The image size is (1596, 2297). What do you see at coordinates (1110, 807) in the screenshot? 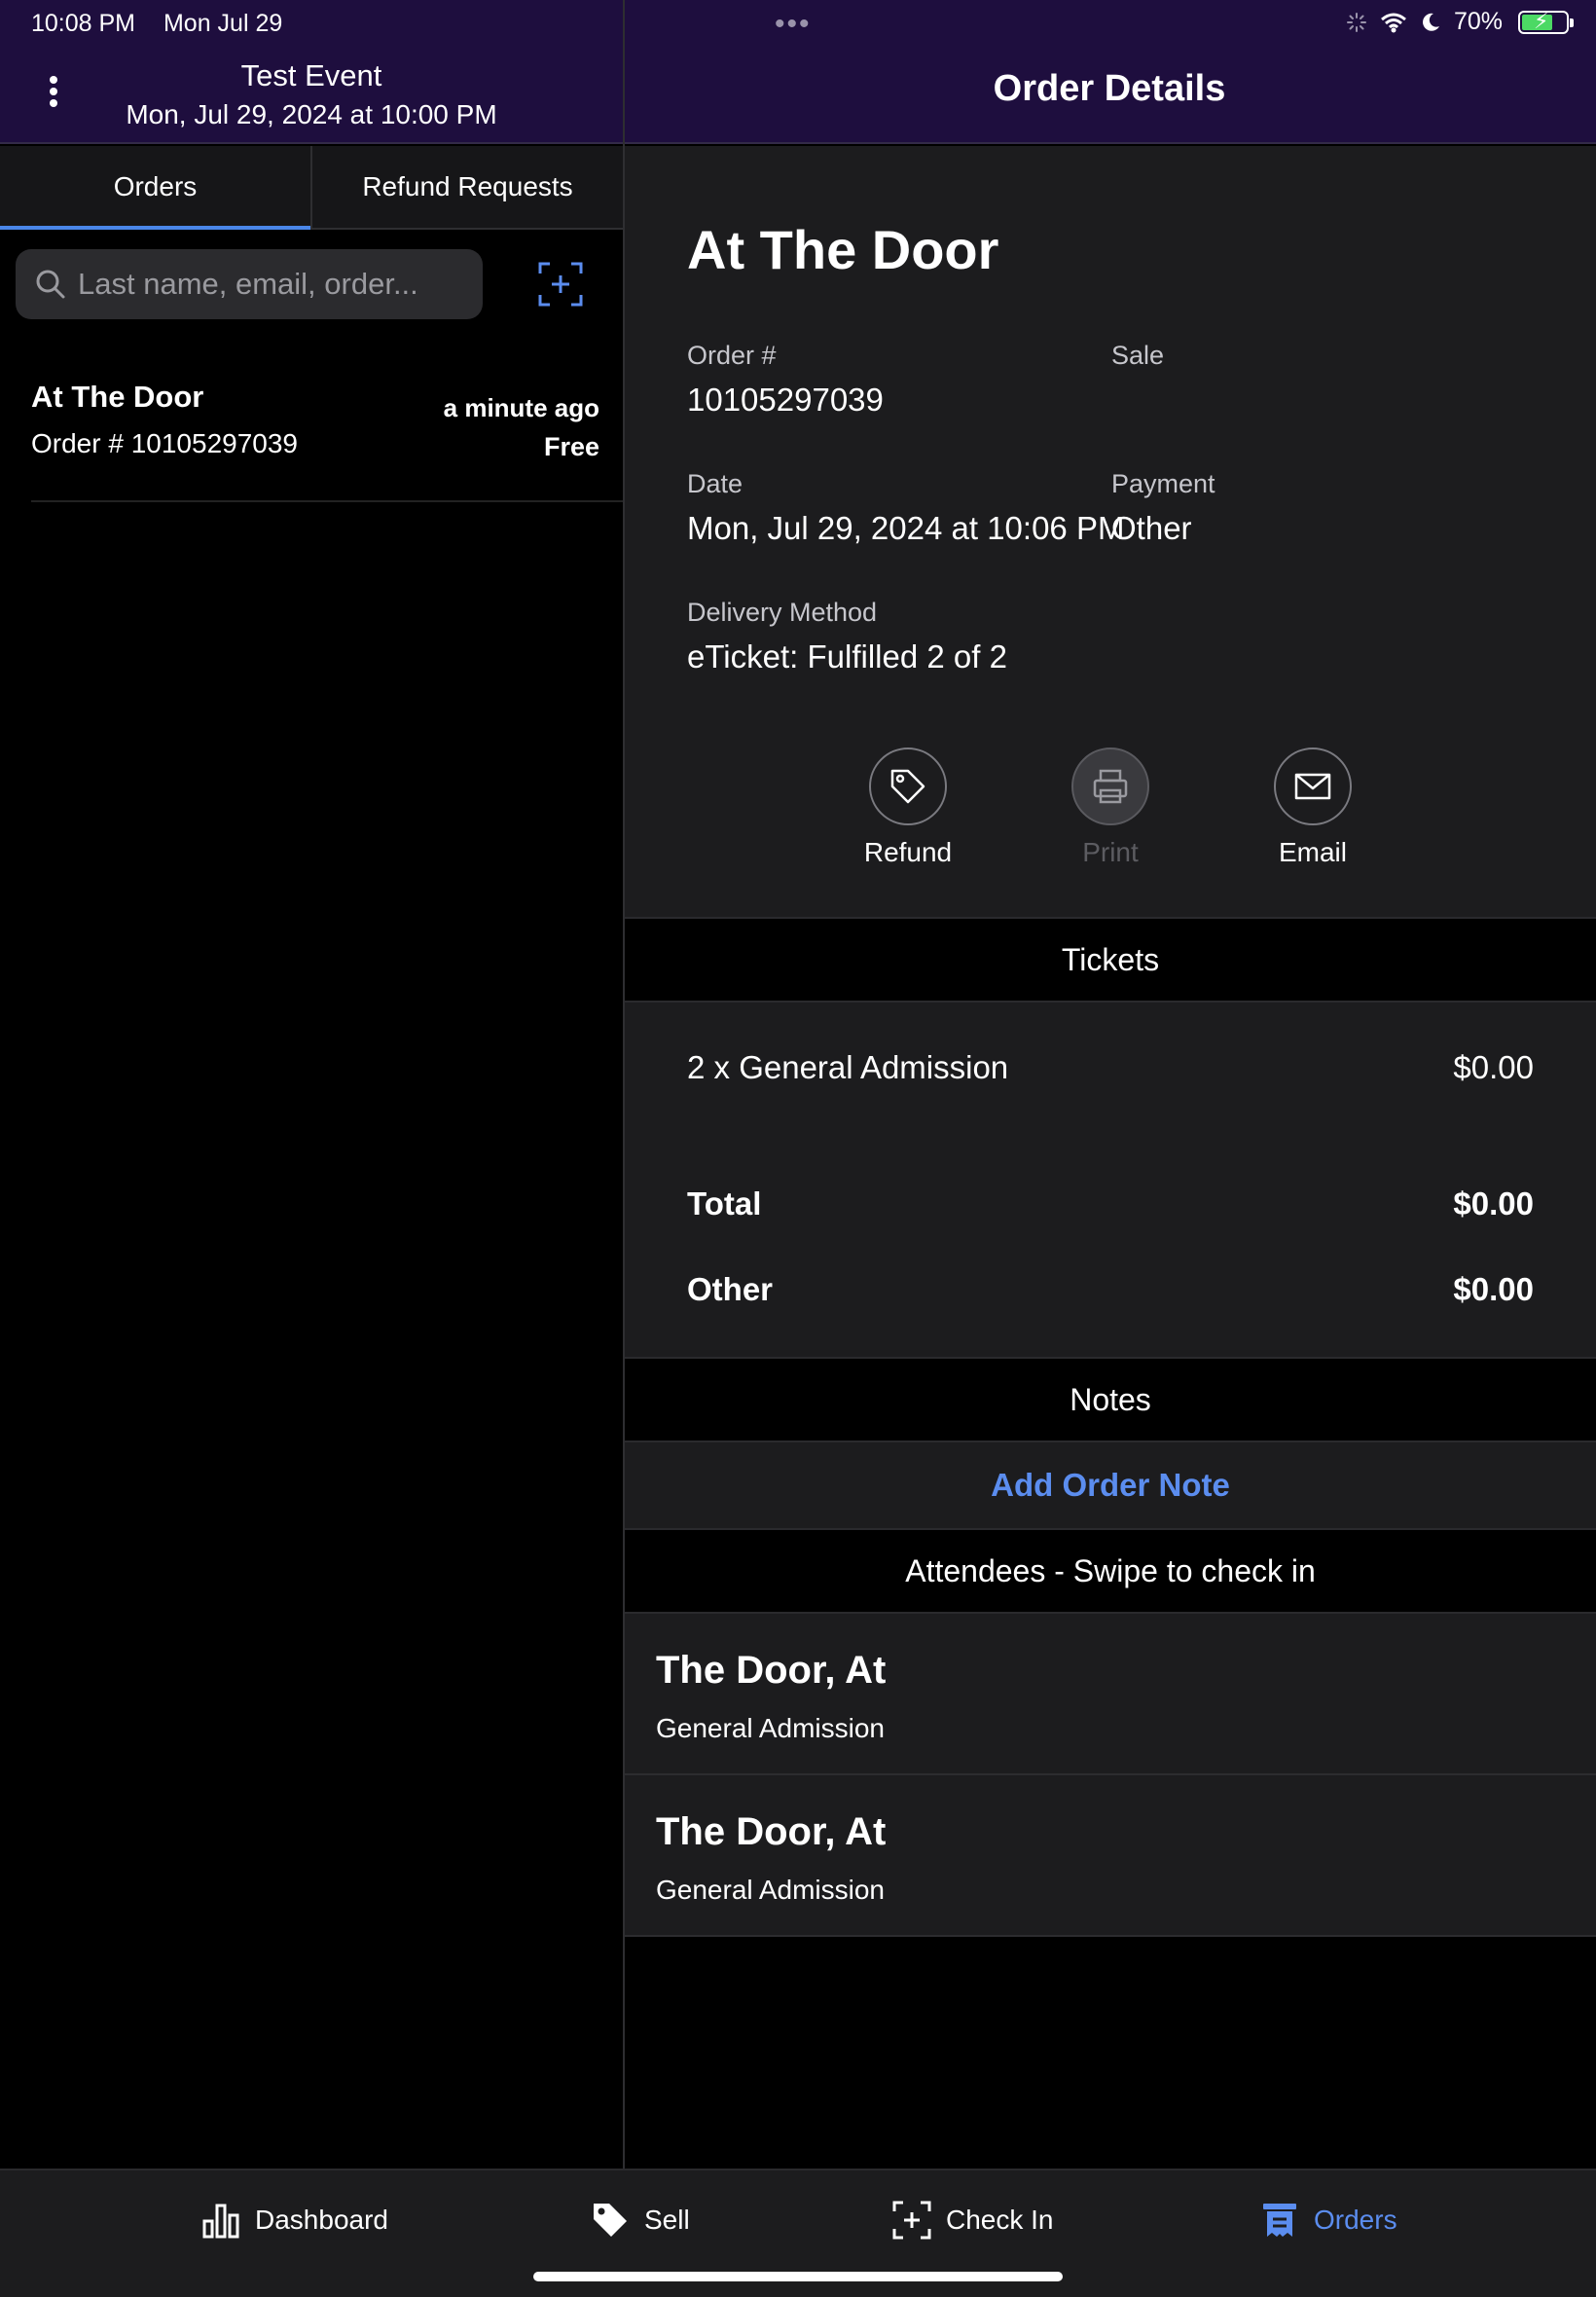
I see `print-button: Print` at bounding box center [1110, 807].